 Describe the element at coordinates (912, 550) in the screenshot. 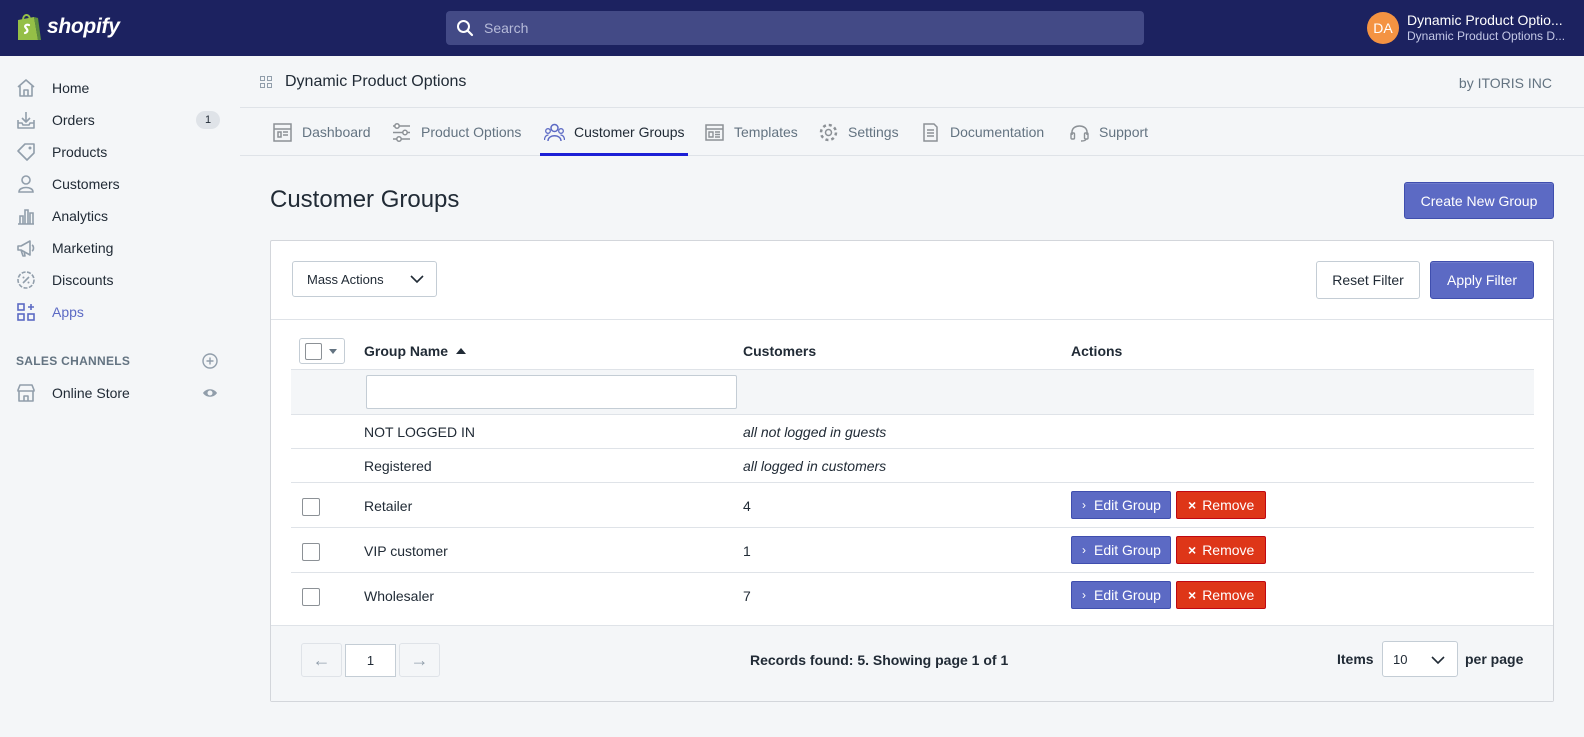

I see `table-row: VIP customer 1 › Edit Group × Remove` at that location.